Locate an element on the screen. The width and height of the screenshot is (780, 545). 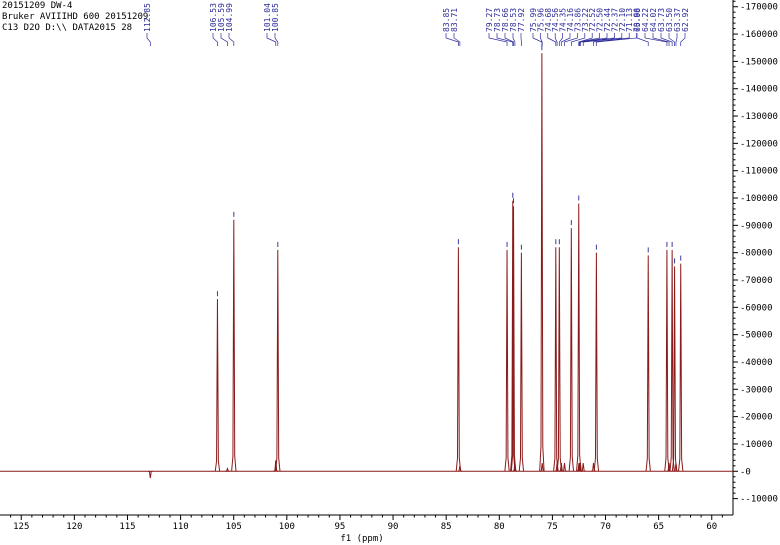
y-tick-label: -70000 is located at coordinates (756, 281).